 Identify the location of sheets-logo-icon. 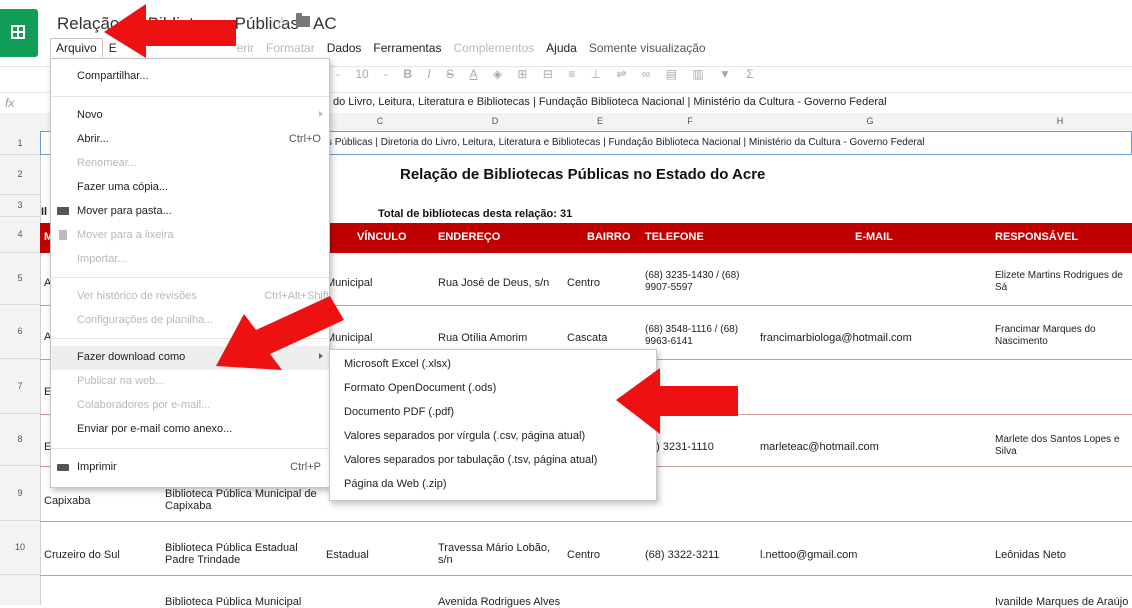
(19, 33).